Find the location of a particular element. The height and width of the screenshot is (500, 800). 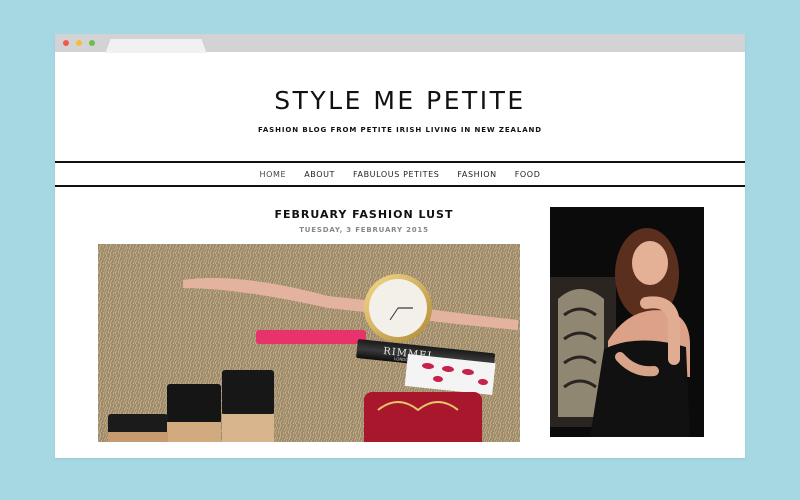

browser-tab is located at coordinates (156, 46).